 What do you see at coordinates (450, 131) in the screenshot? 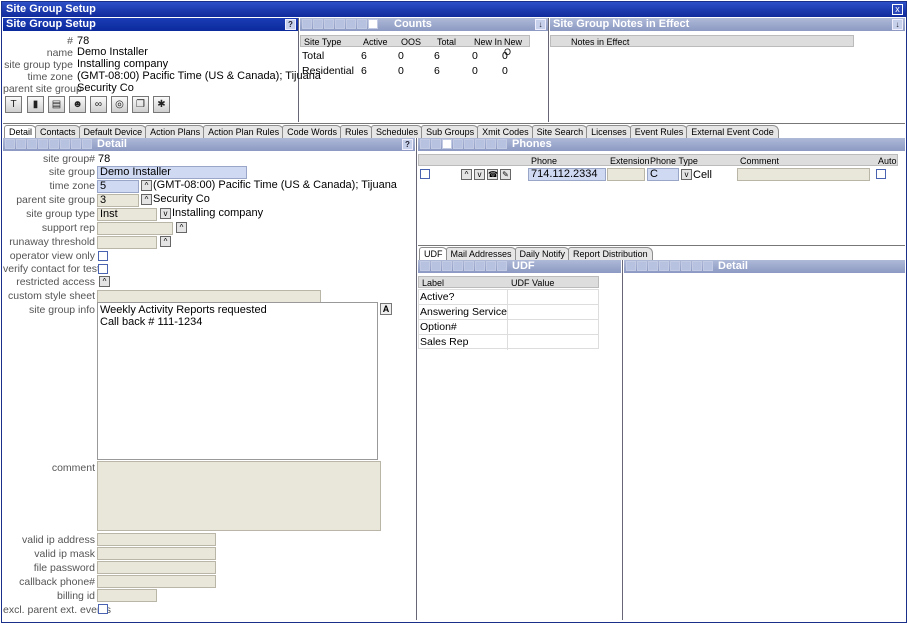
I see `tab-sub-groups: Sub Groups` at bounding box center [450, 131].